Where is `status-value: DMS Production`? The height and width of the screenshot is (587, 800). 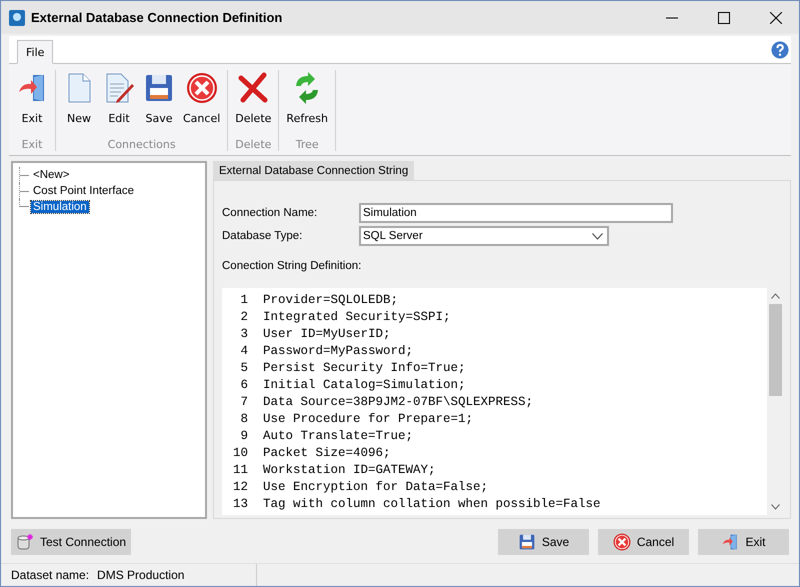 status-value: DMS Production is located at coordinates (140, 575).